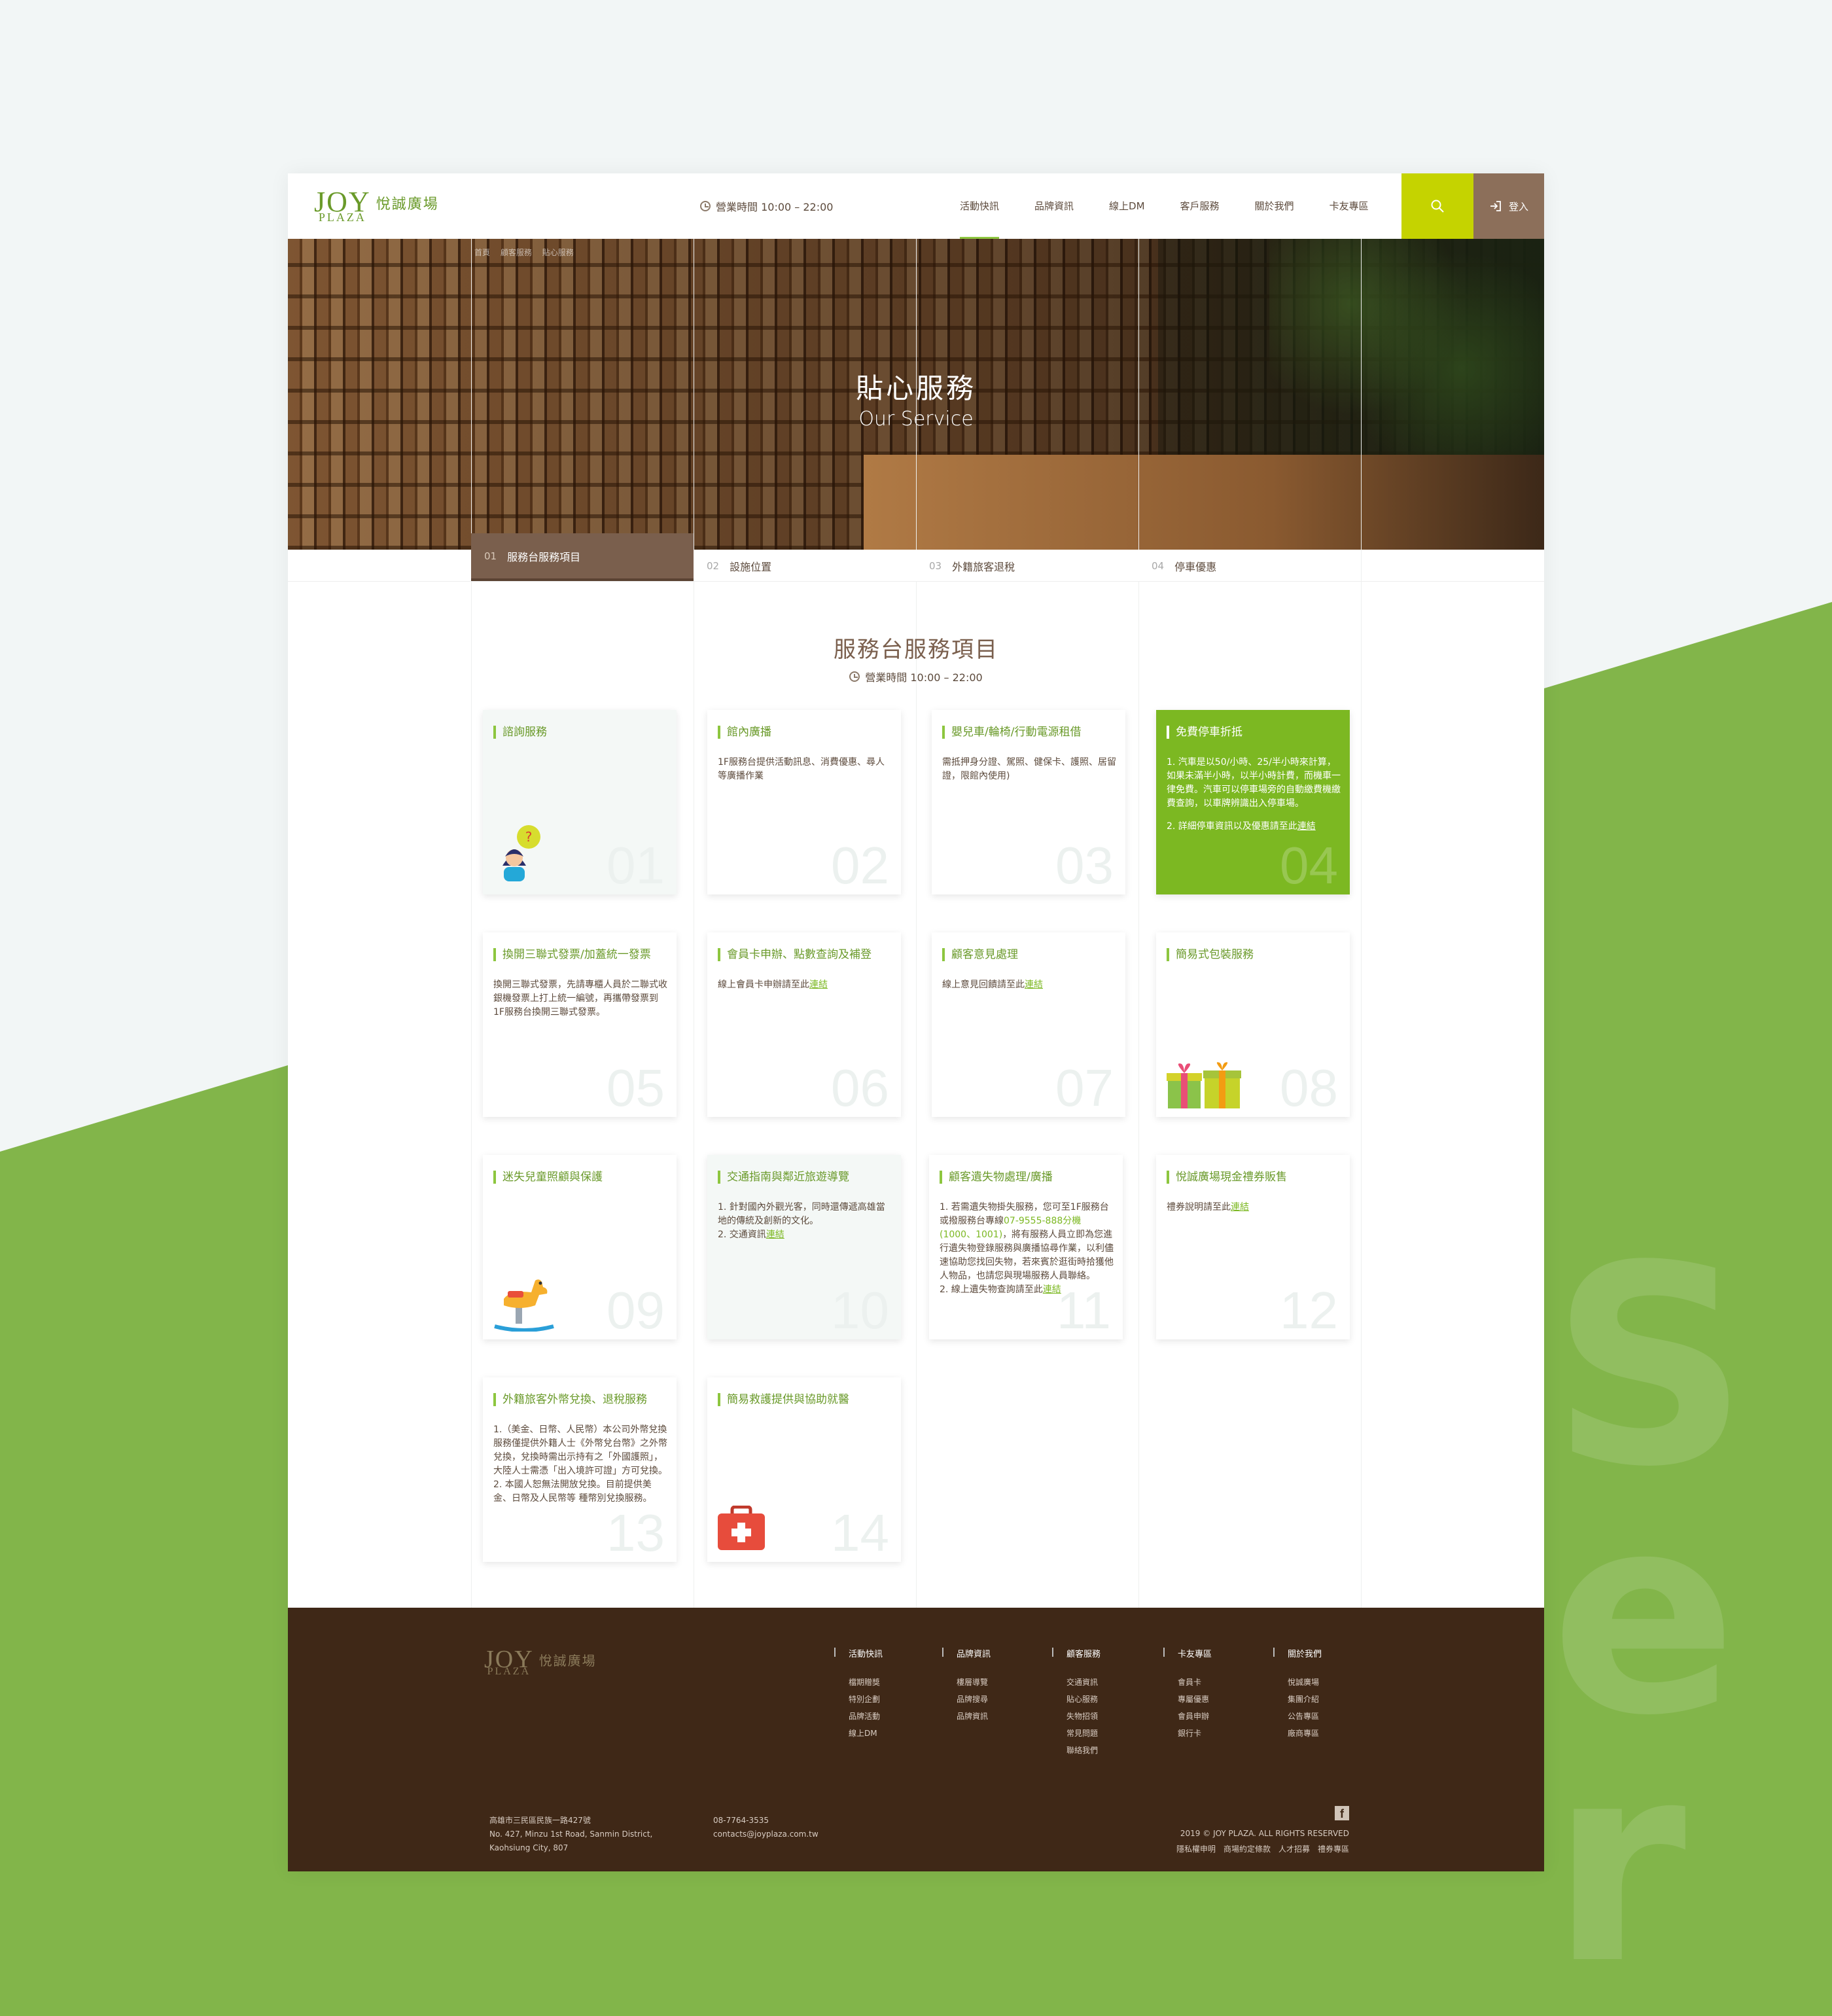 Image resolution: width=1832 pixels, height=2016 pixels. Describe the element at coordinates (1309, 1310) in the screenshot. I see `card-number: 12` at that location.